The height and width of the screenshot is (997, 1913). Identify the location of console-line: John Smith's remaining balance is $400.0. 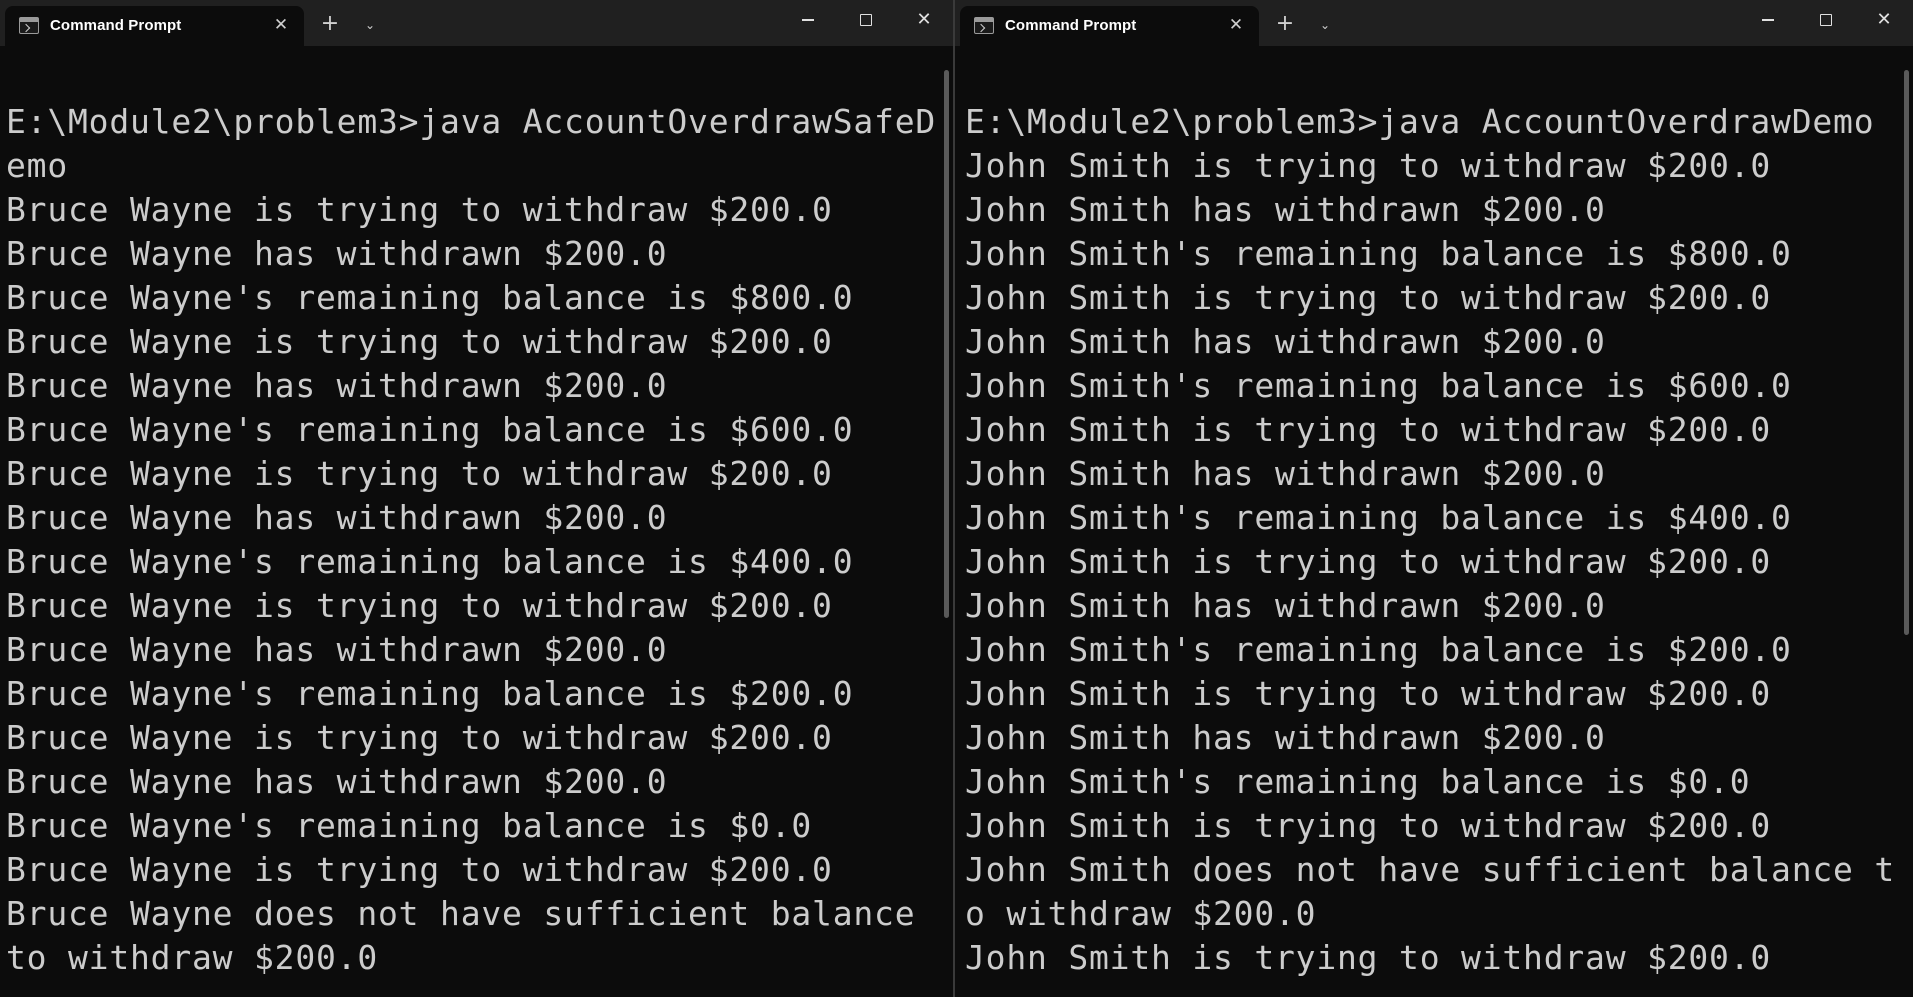
(1378, 517).